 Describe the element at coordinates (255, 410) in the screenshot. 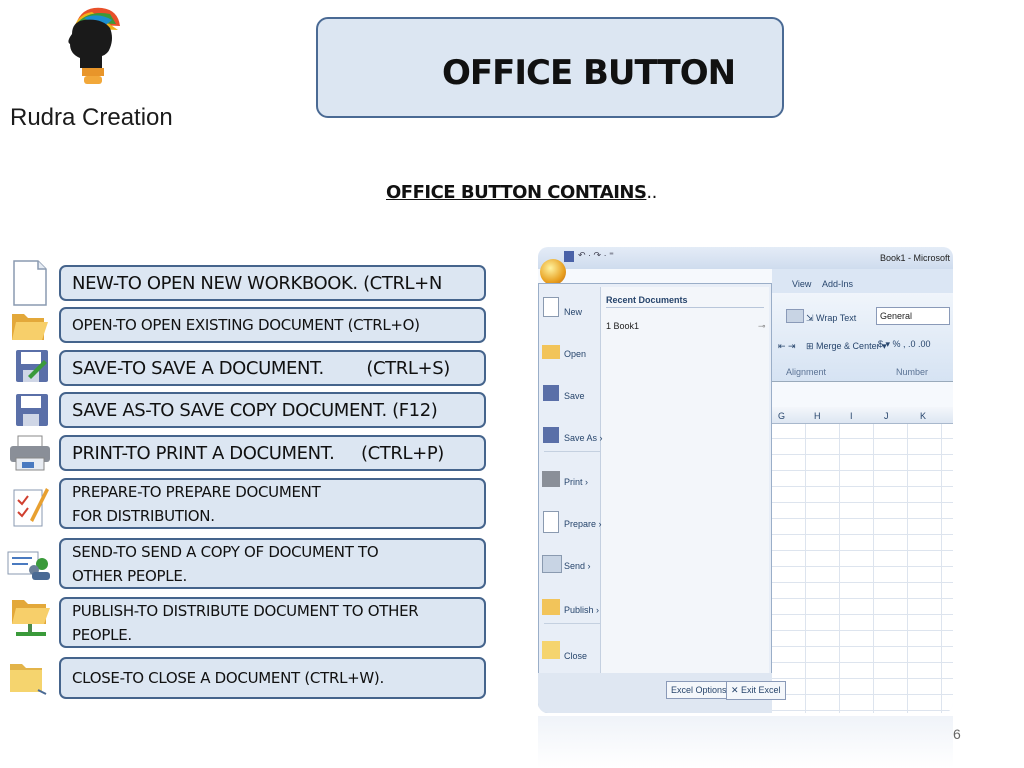

I see `item-text: SAVE AS-TO SAVE COPY DOCUMENT. (F12)` at that location.